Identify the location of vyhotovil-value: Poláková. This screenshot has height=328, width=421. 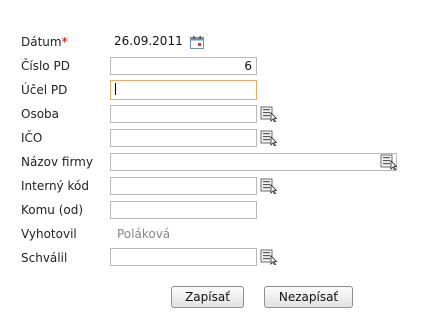
(144, 234).